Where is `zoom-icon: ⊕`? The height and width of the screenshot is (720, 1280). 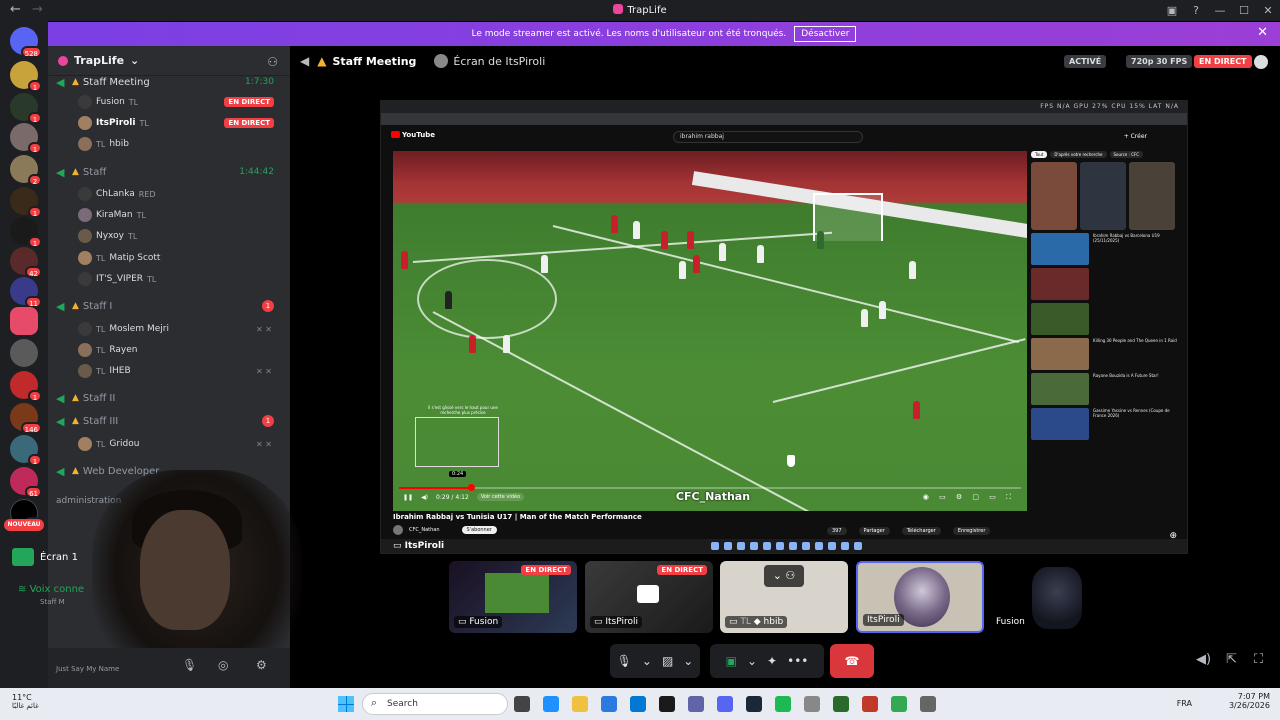 zoom-icon: ⊕ is located at coordinates (1173, 536).